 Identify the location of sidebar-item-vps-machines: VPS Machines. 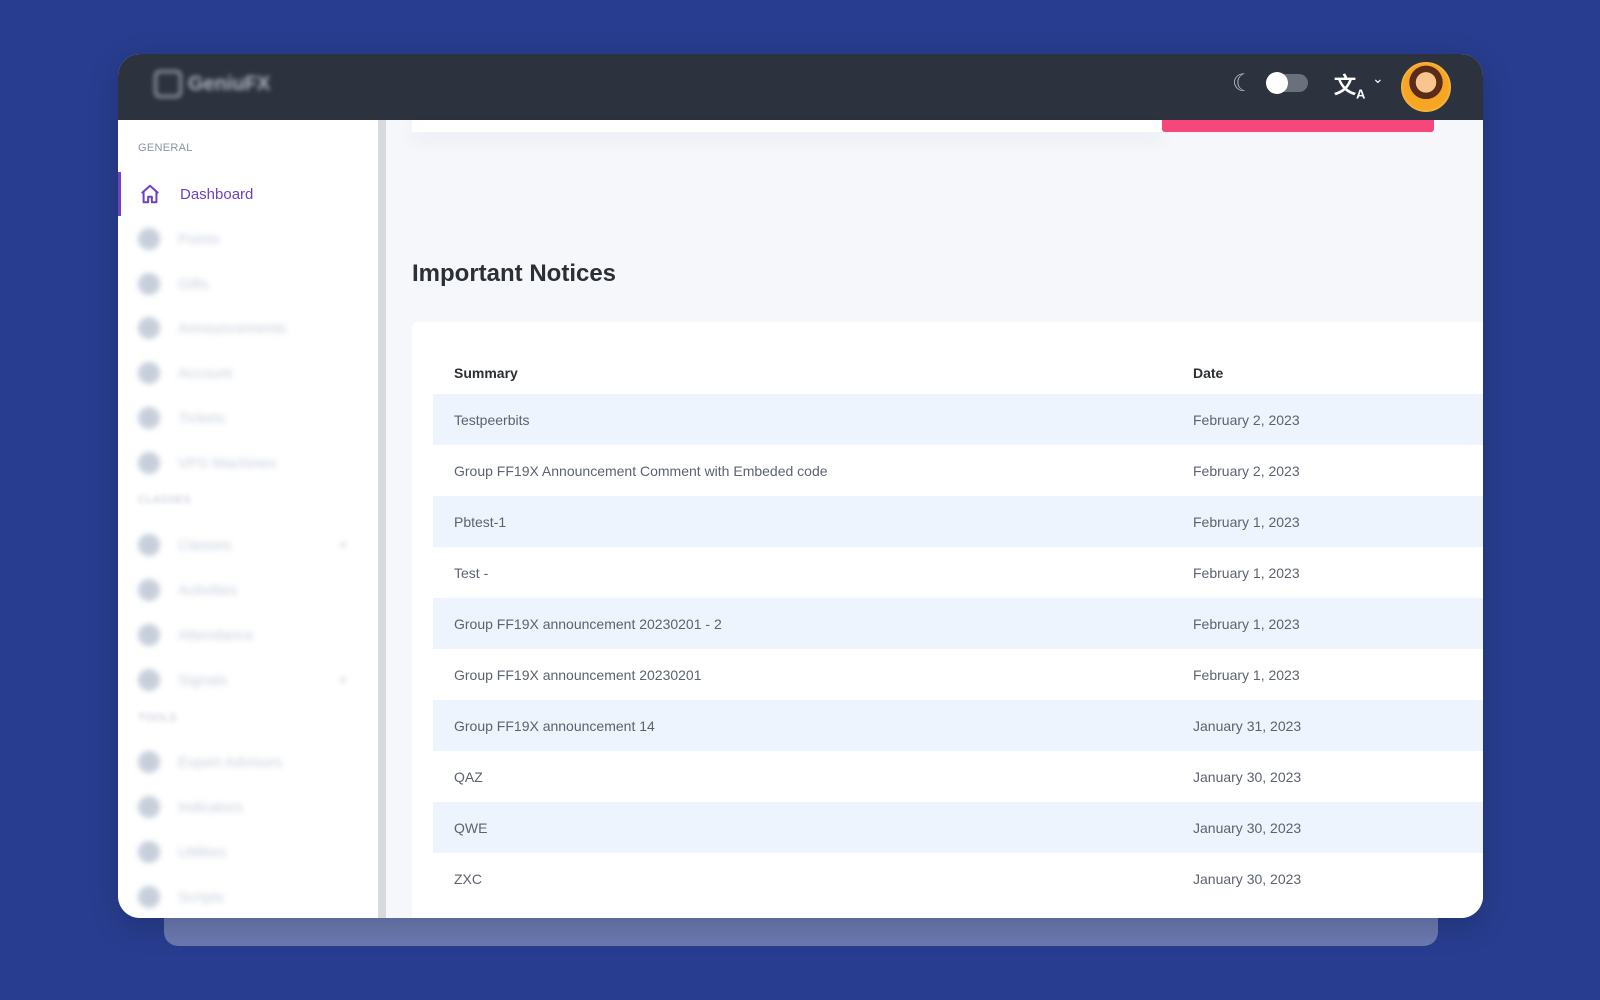
(248, 463).